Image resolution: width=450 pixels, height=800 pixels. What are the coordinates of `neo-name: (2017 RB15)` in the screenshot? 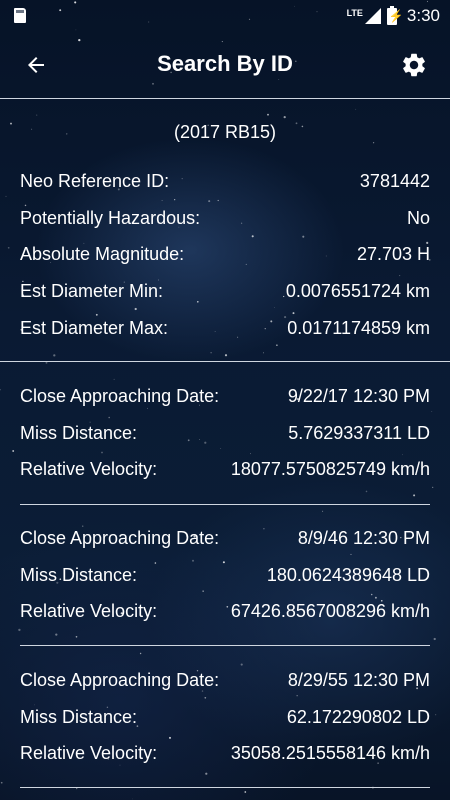 It's located at (225, 132).